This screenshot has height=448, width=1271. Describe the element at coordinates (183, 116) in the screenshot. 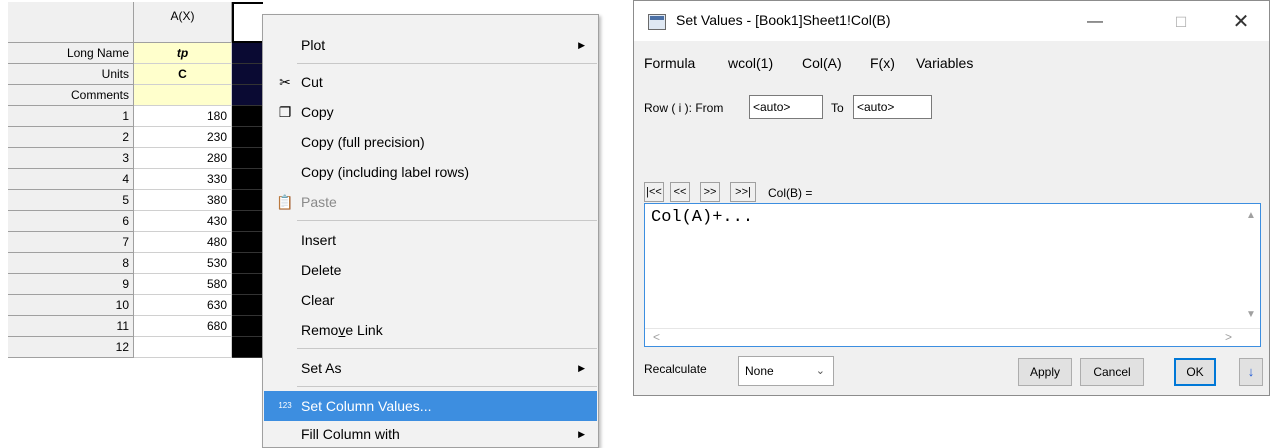

I see `cell-a: 180` at that location.